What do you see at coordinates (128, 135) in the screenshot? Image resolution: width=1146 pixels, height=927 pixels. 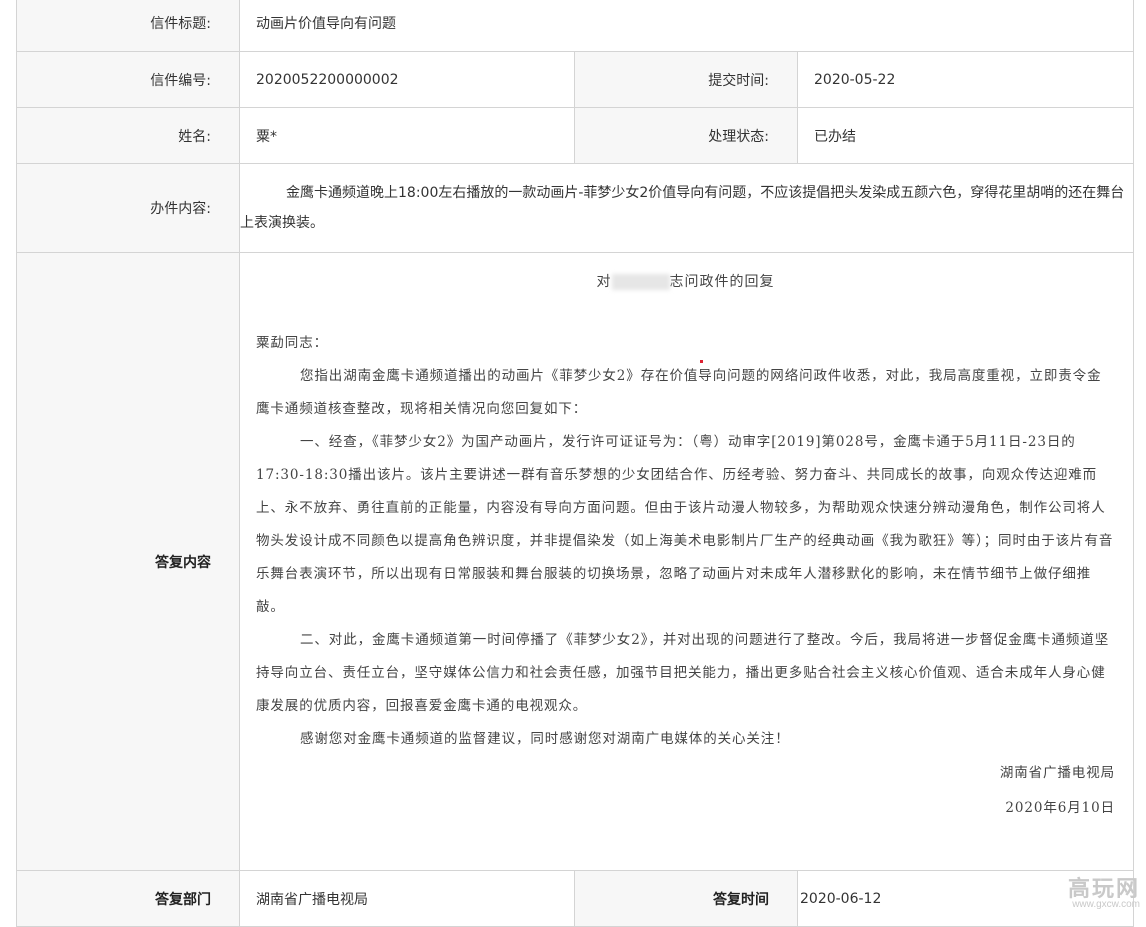 I see `name-label: 姓名:` at bounding box center [128, 135].